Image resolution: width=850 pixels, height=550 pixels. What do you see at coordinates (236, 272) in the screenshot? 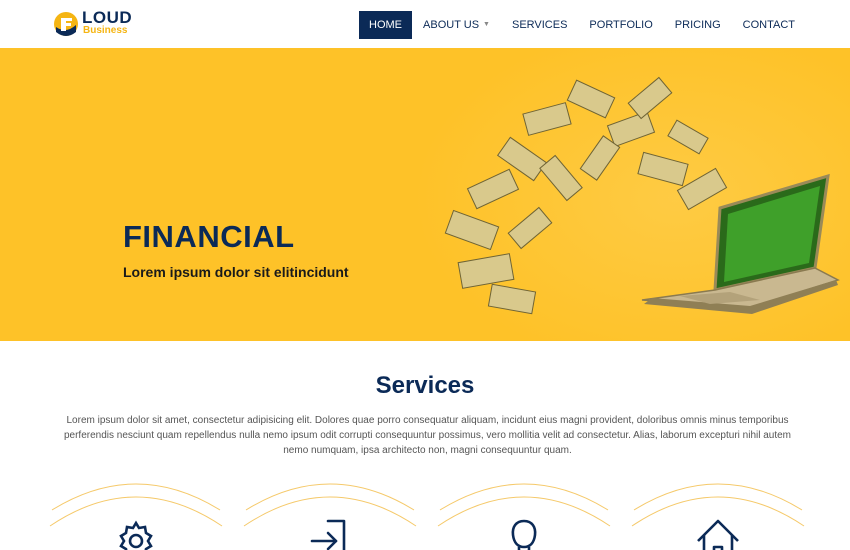
I see `hero-subtitle: Lorem ipsum dolor sit elitincidunt` at bounding box center [236, 272].